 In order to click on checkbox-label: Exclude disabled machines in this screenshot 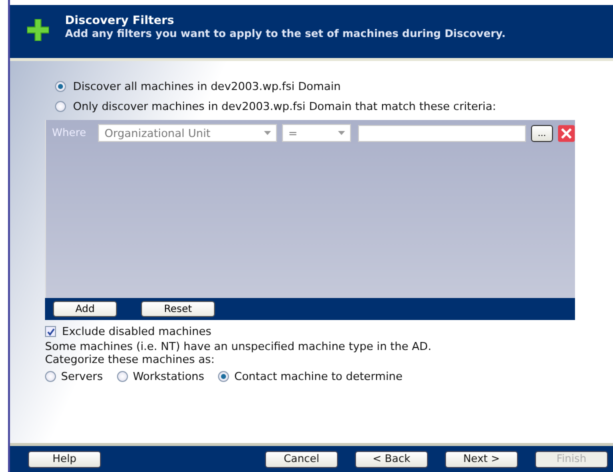, I will do `click(137, 331)`.